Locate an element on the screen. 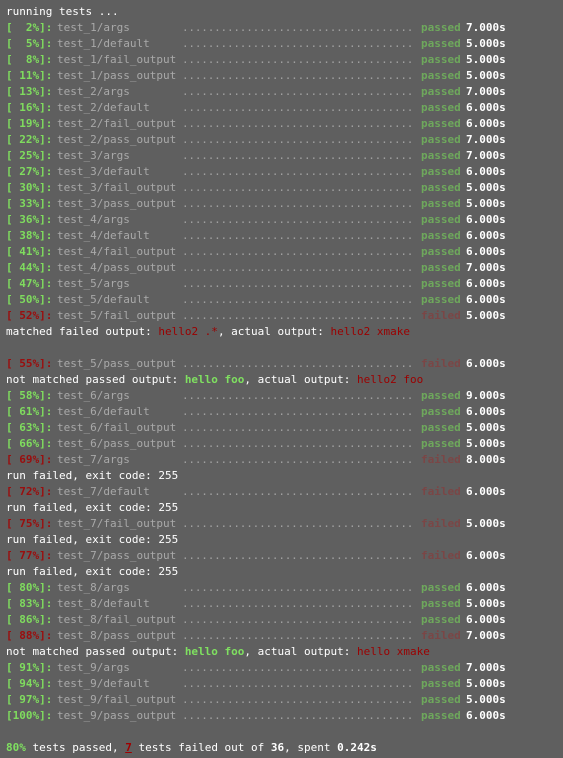 Image resolution: width=563 pixels, height=758 pixels. message-segment: hello2 .* is located at coordinates (188, 331).